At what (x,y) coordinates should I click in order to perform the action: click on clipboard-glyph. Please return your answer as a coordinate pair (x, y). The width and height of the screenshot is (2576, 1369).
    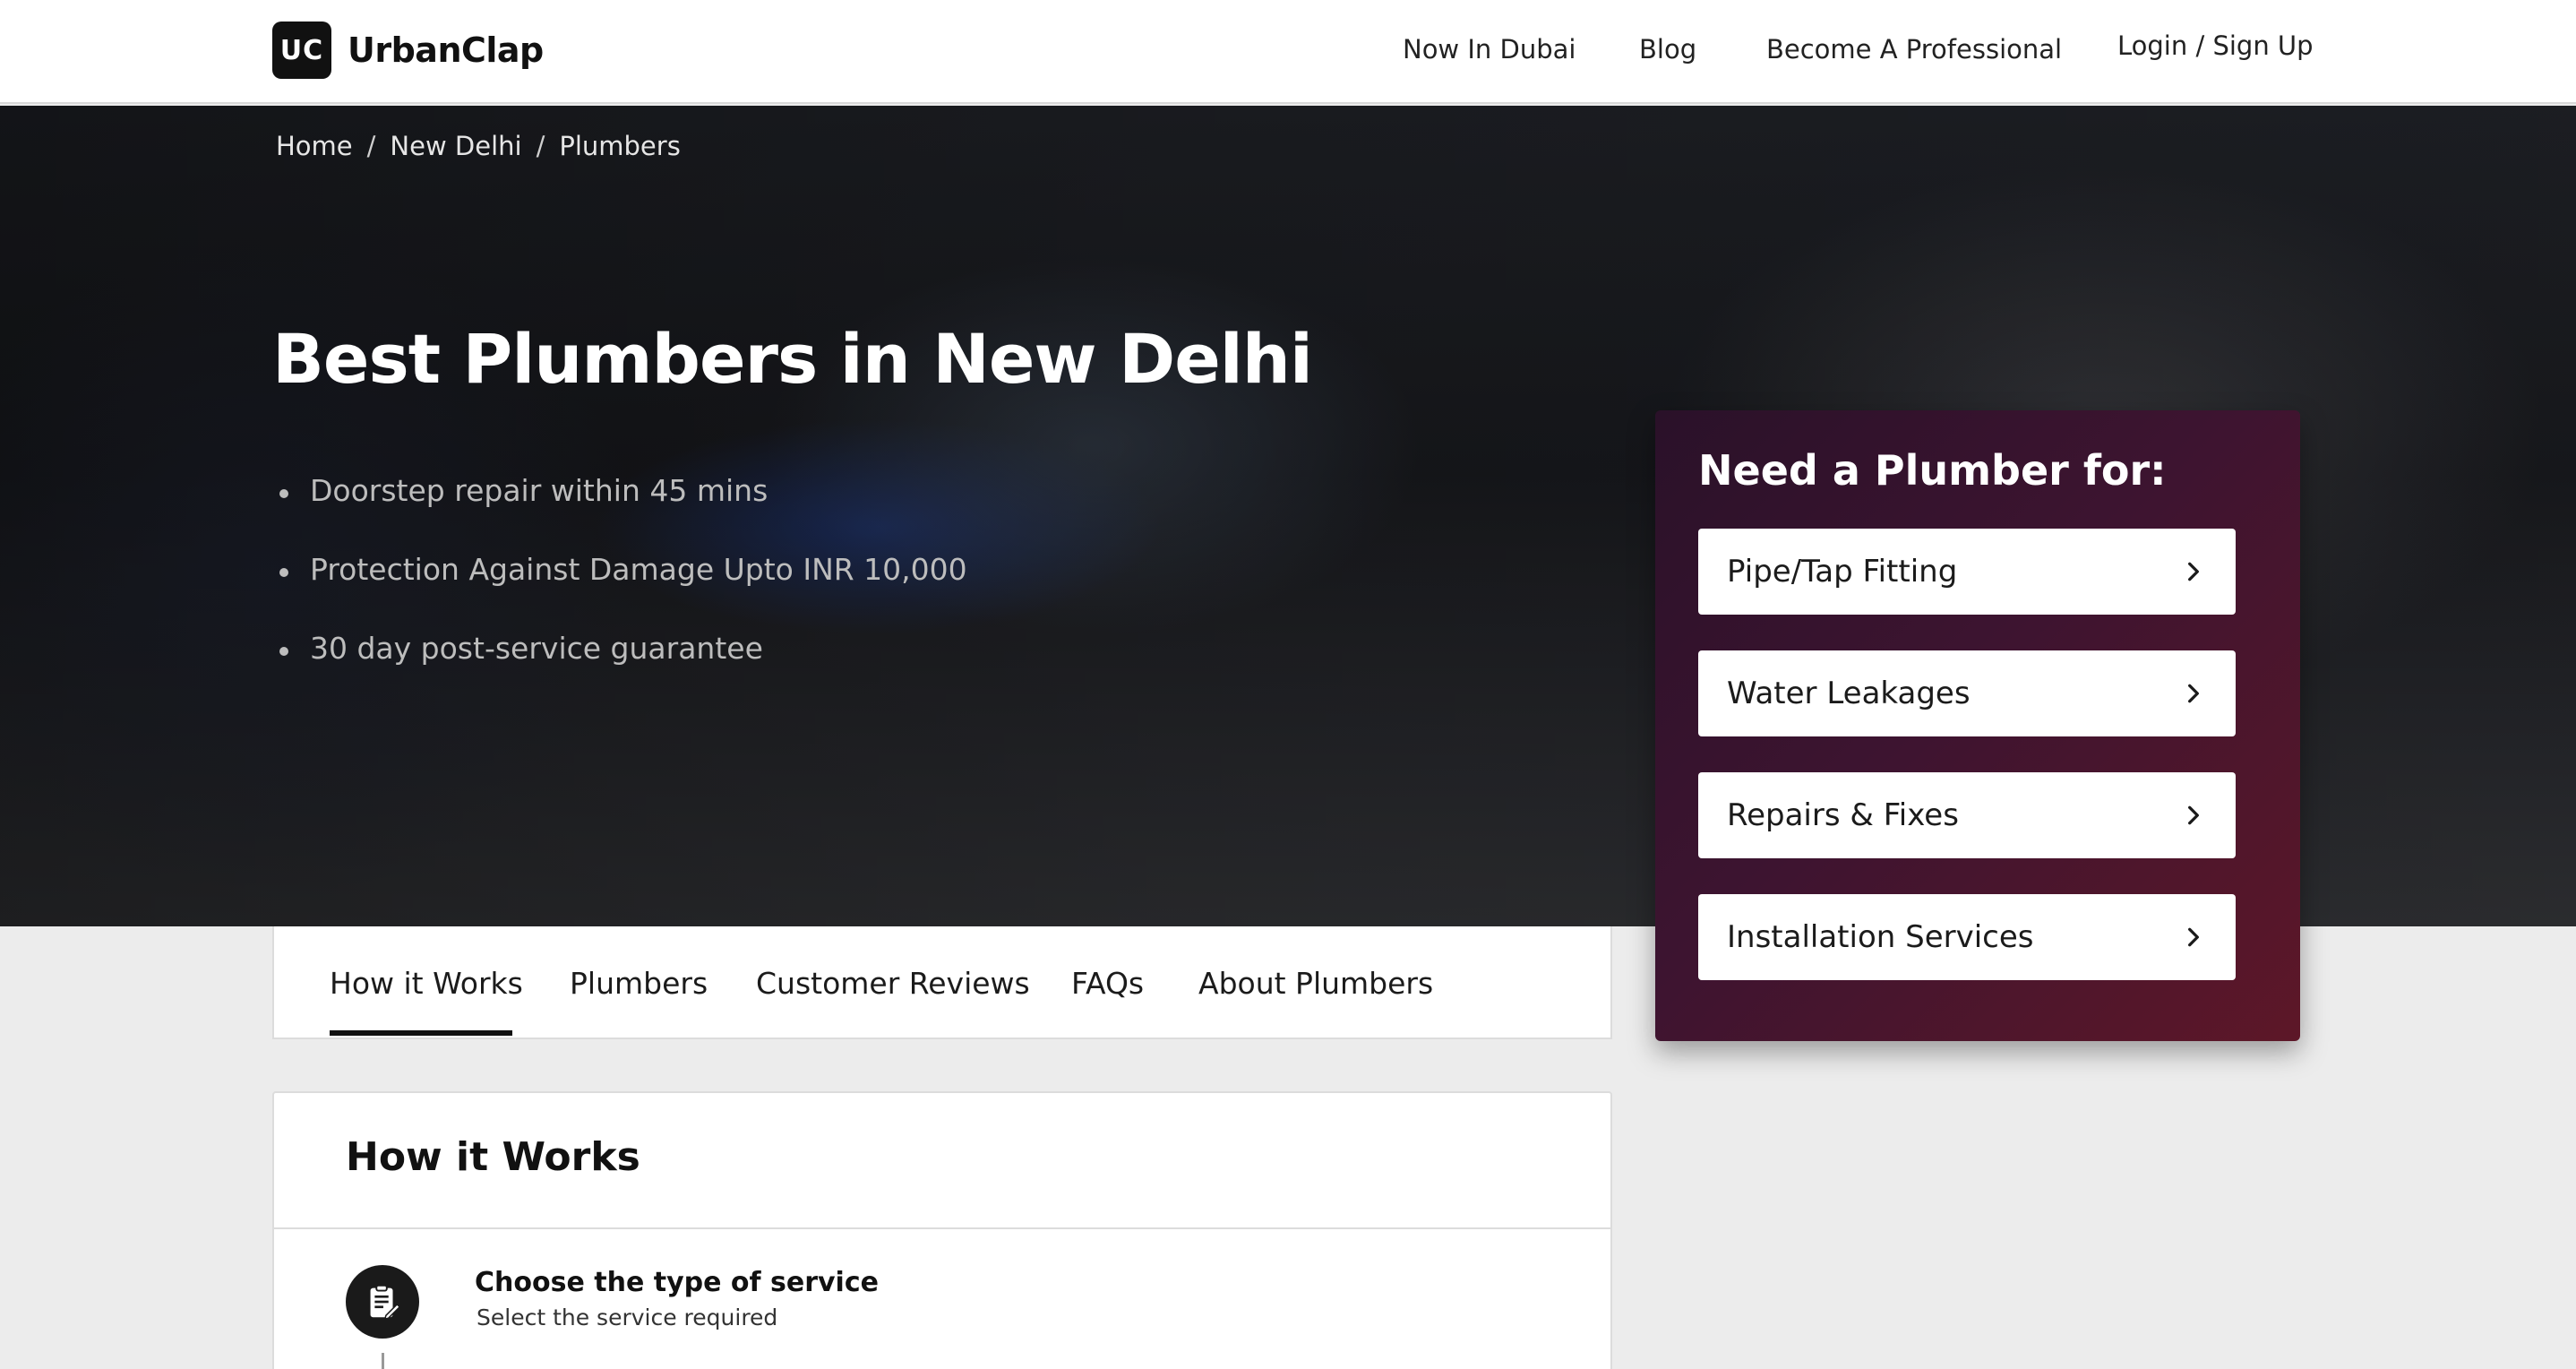
    Looking at the image, I should click on (385, 1302).